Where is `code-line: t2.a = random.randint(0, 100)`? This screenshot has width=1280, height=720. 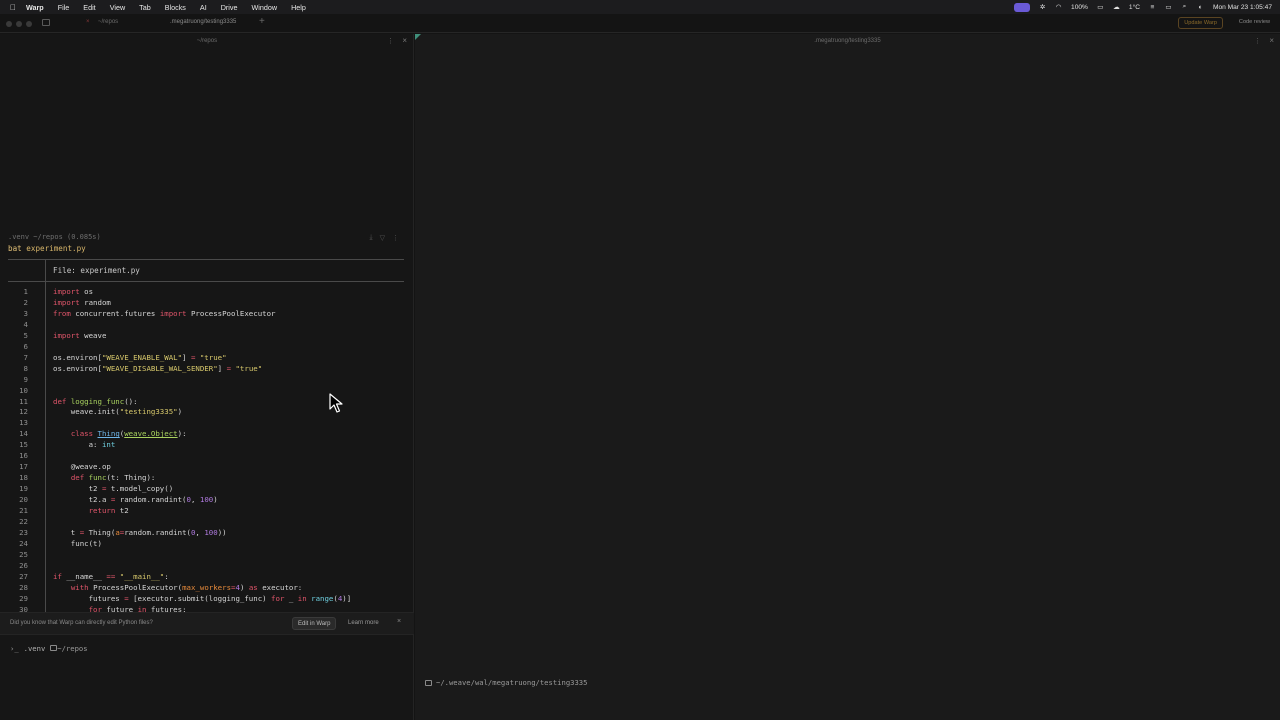 code-line: t2.a = random.randint(0, 100) is located at coordinates (135, 500).